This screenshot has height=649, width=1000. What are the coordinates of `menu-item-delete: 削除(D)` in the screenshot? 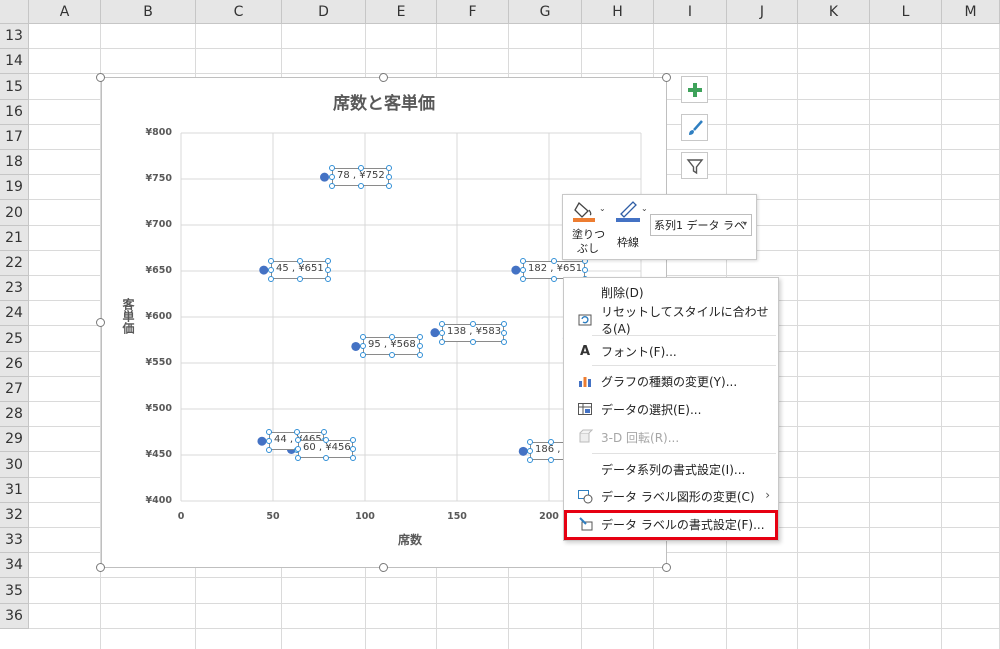 It's located at (671, 292).